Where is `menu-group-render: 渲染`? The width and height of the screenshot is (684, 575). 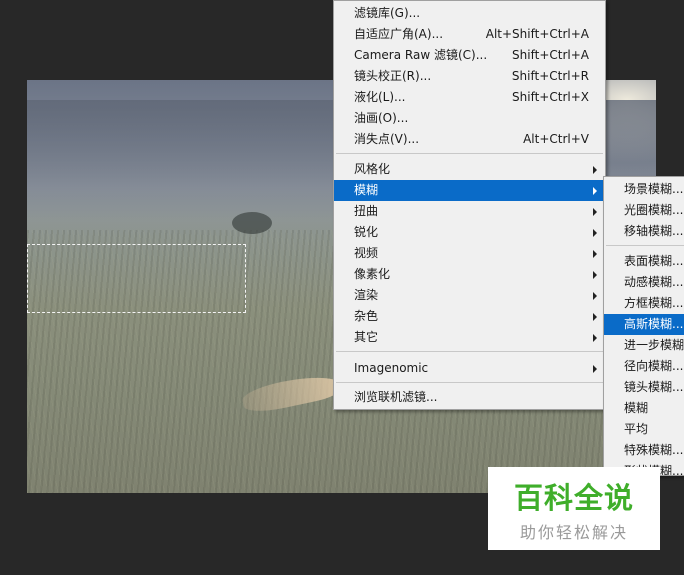 menu-group-render: 渲染 is located at coordinates (469, 295).